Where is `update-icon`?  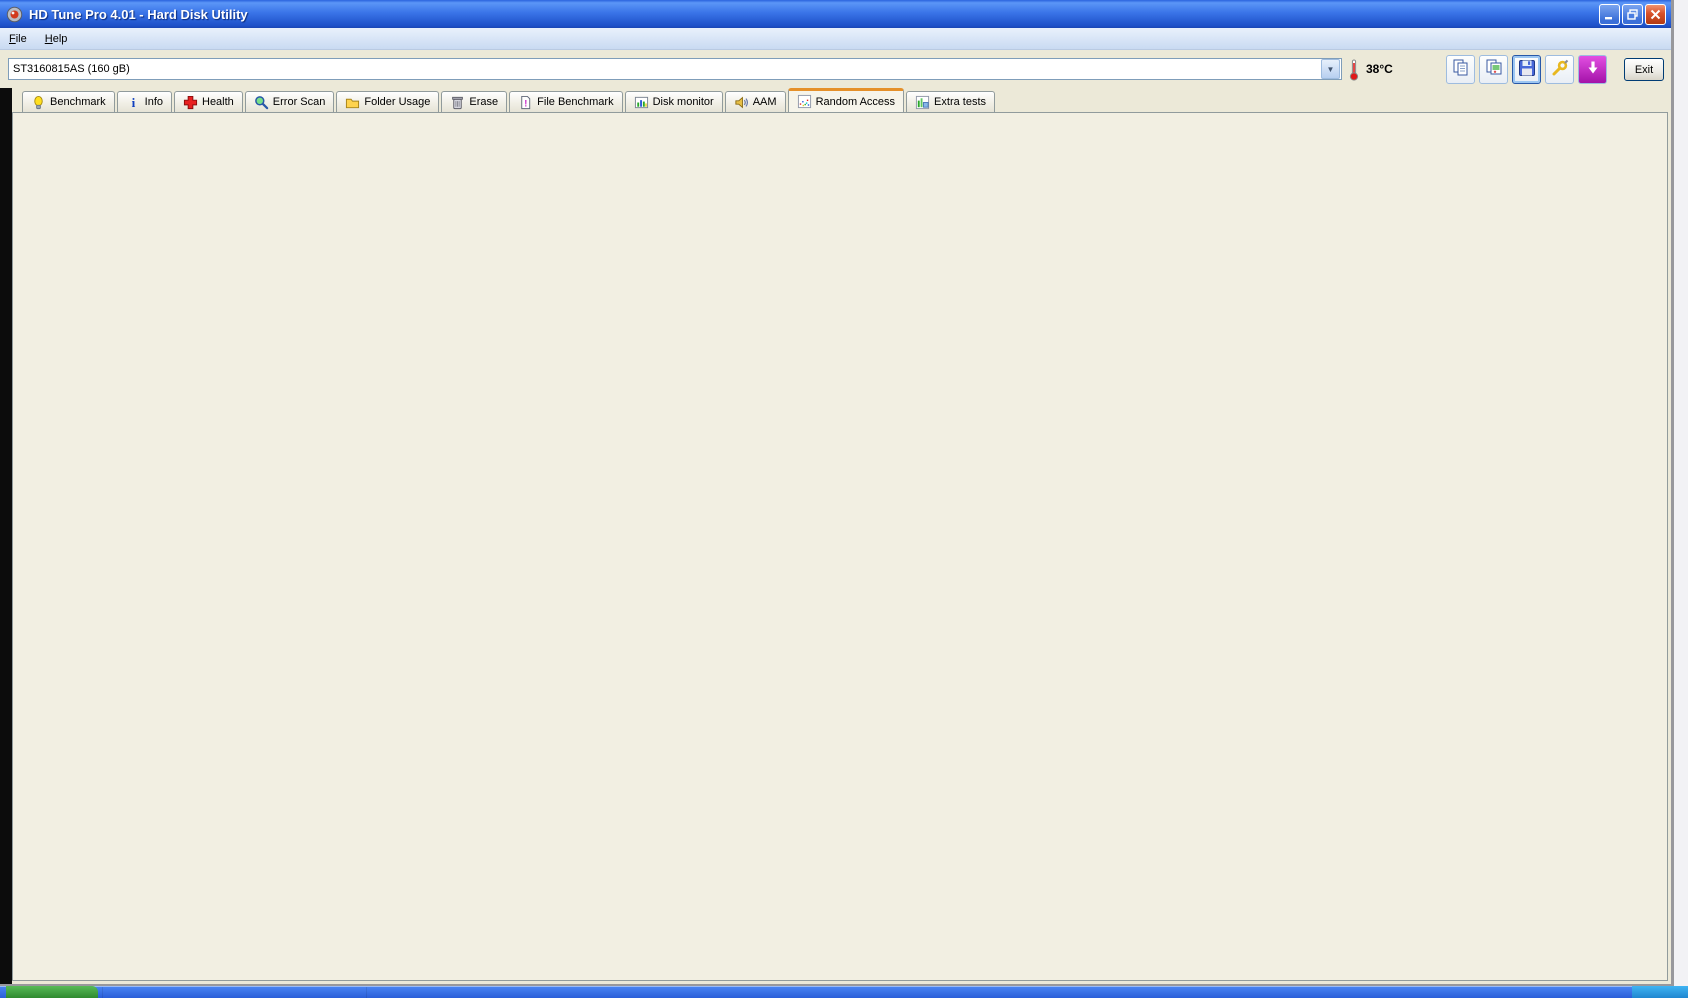 update-icon is located at coordinates (1593, 69).